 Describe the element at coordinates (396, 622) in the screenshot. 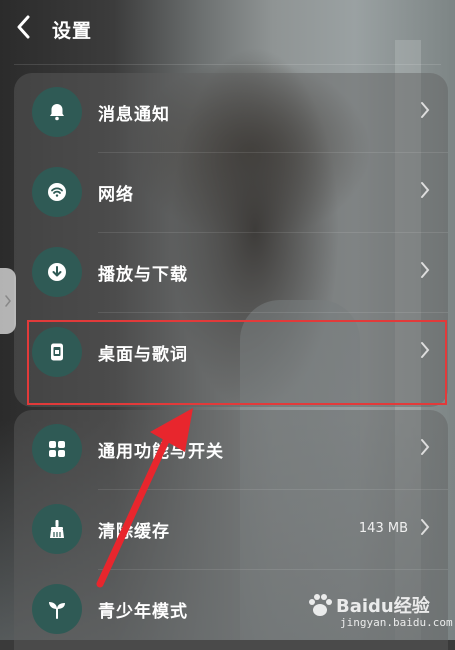

I see `watermark-url: jingyan.baidu.com` at that location.